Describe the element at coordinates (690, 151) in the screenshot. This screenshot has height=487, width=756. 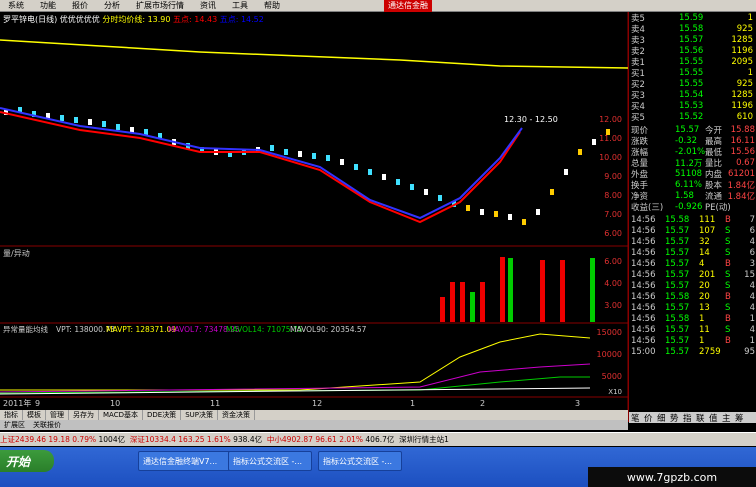
I see `stat-value: -2.01%` at that location.